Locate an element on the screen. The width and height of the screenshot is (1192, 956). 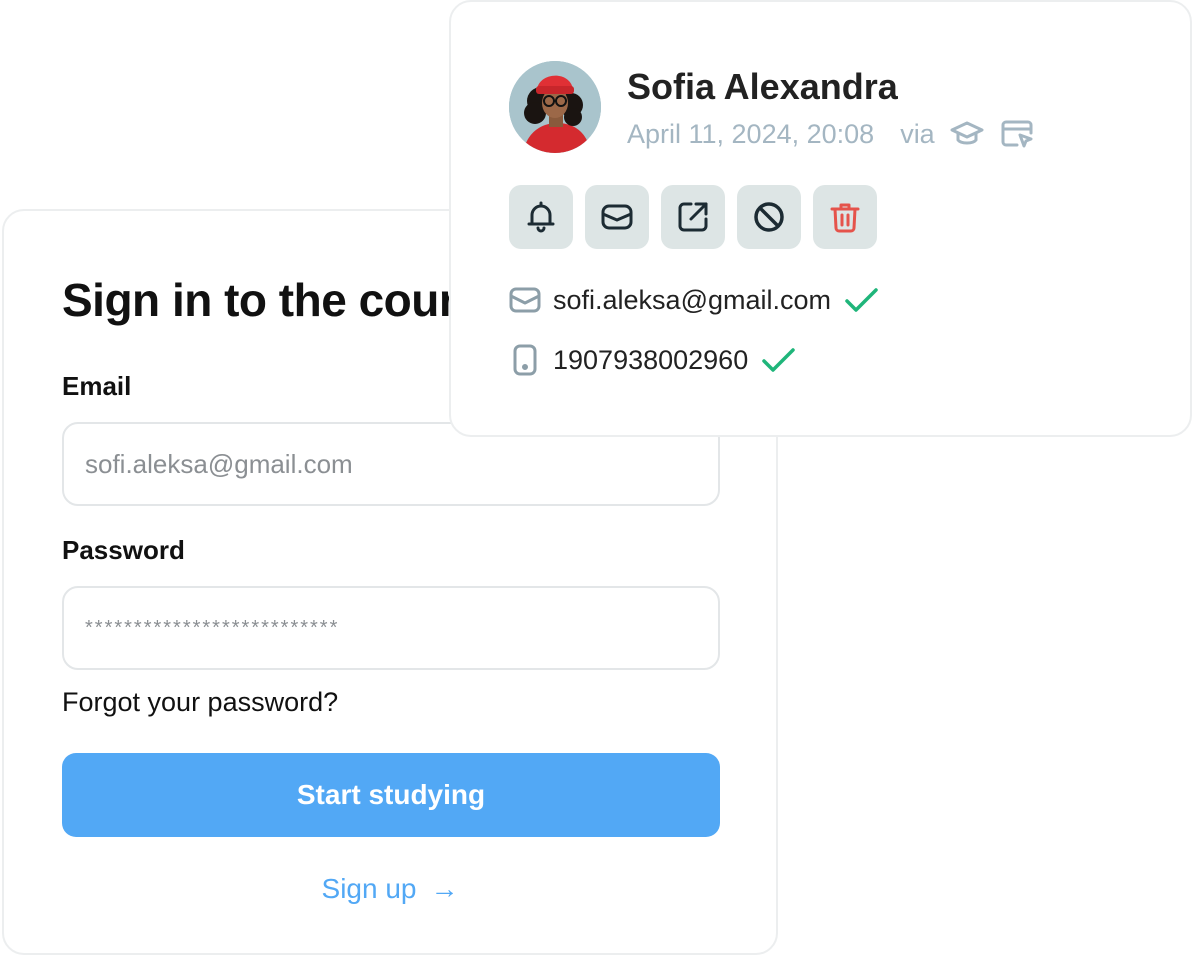
password-label: Password is located at coordinates (123, 550).